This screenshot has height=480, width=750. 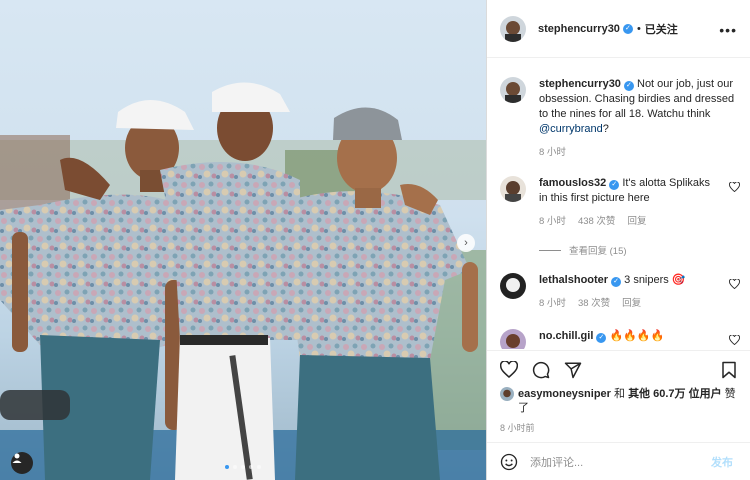 I want to click on comment-text: 🔥🔥🔥🔥, so click(x=637, y=336).